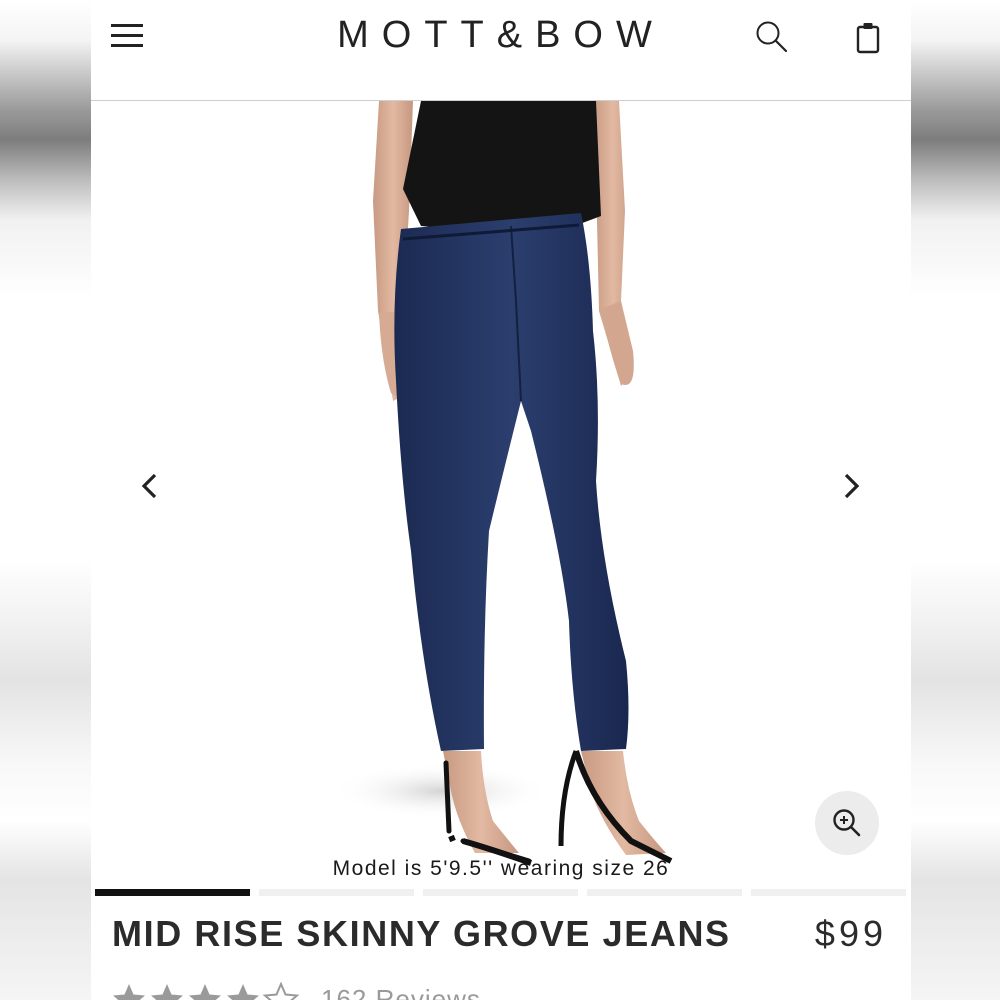  Describe the element at coordinates (150, 486) in the screenshot. I see `previous-image-chevron-left-icon` at that location.